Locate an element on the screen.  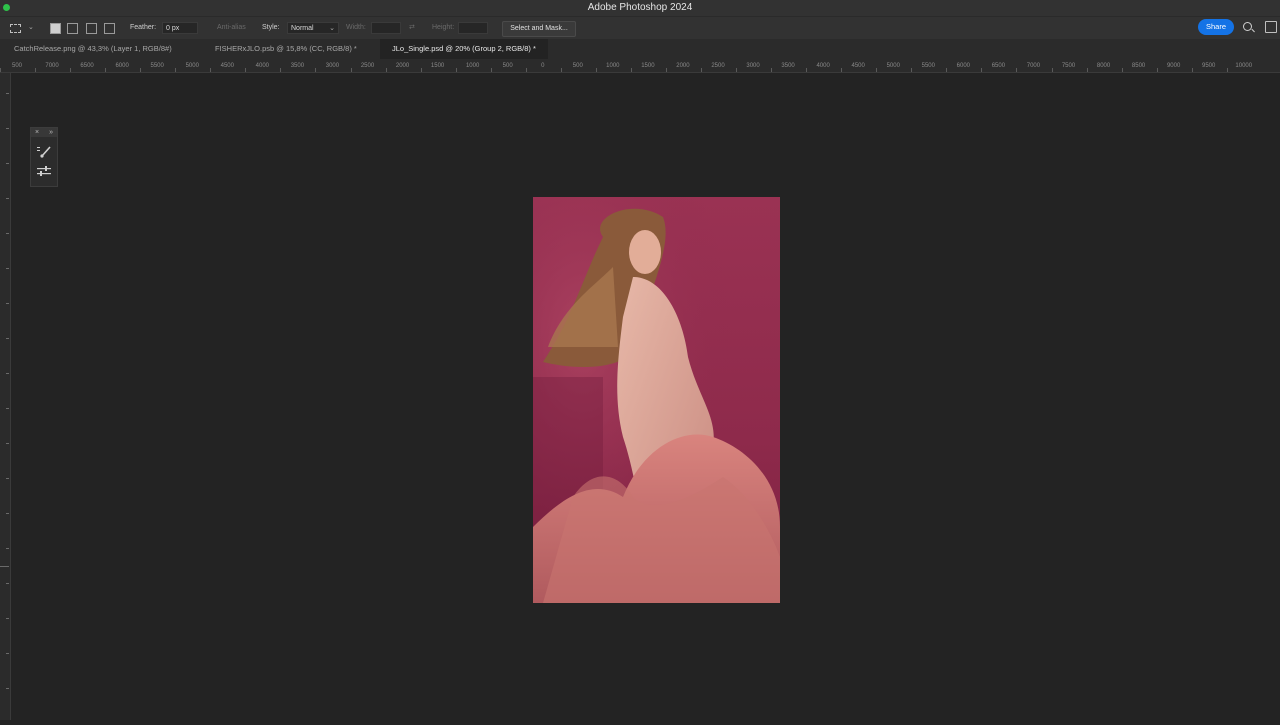
width-input is located at coordinates (386, 28).